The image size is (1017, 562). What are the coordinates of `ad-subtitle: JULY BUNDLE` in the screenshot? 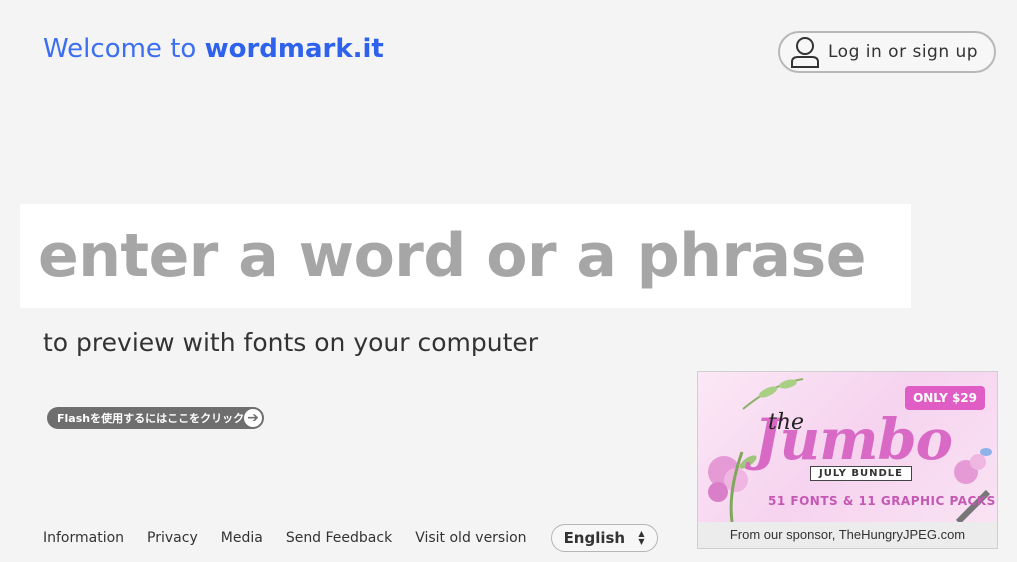 It's located at (861, 473).